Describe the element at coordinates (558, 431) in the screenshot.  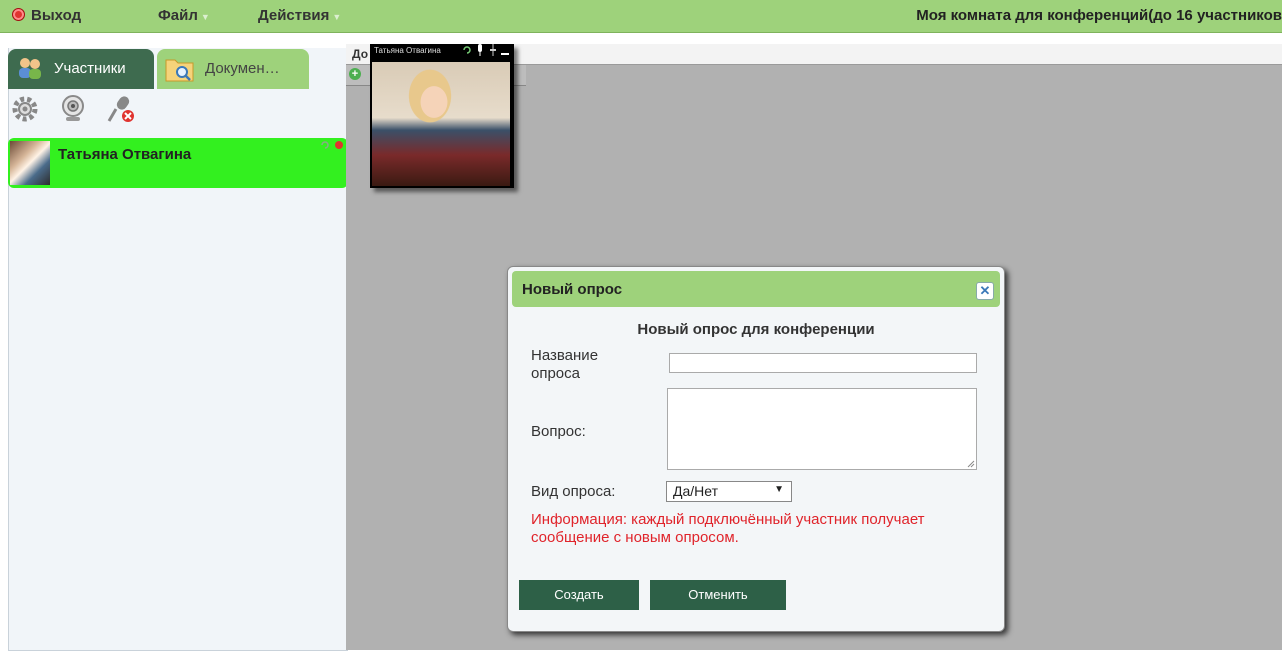
I see `question-label: Вопрос:` at that location.